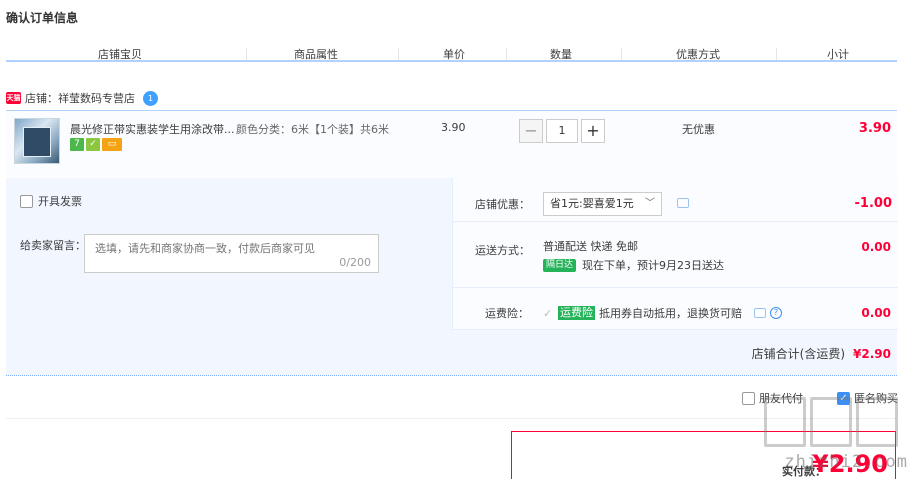 Image resolution: width=916 pixels, height=479 pixels. Describe the element at coordinates (93, 144) in the screenshot. I see `guarantee-badge-icon: ✓` at that location.